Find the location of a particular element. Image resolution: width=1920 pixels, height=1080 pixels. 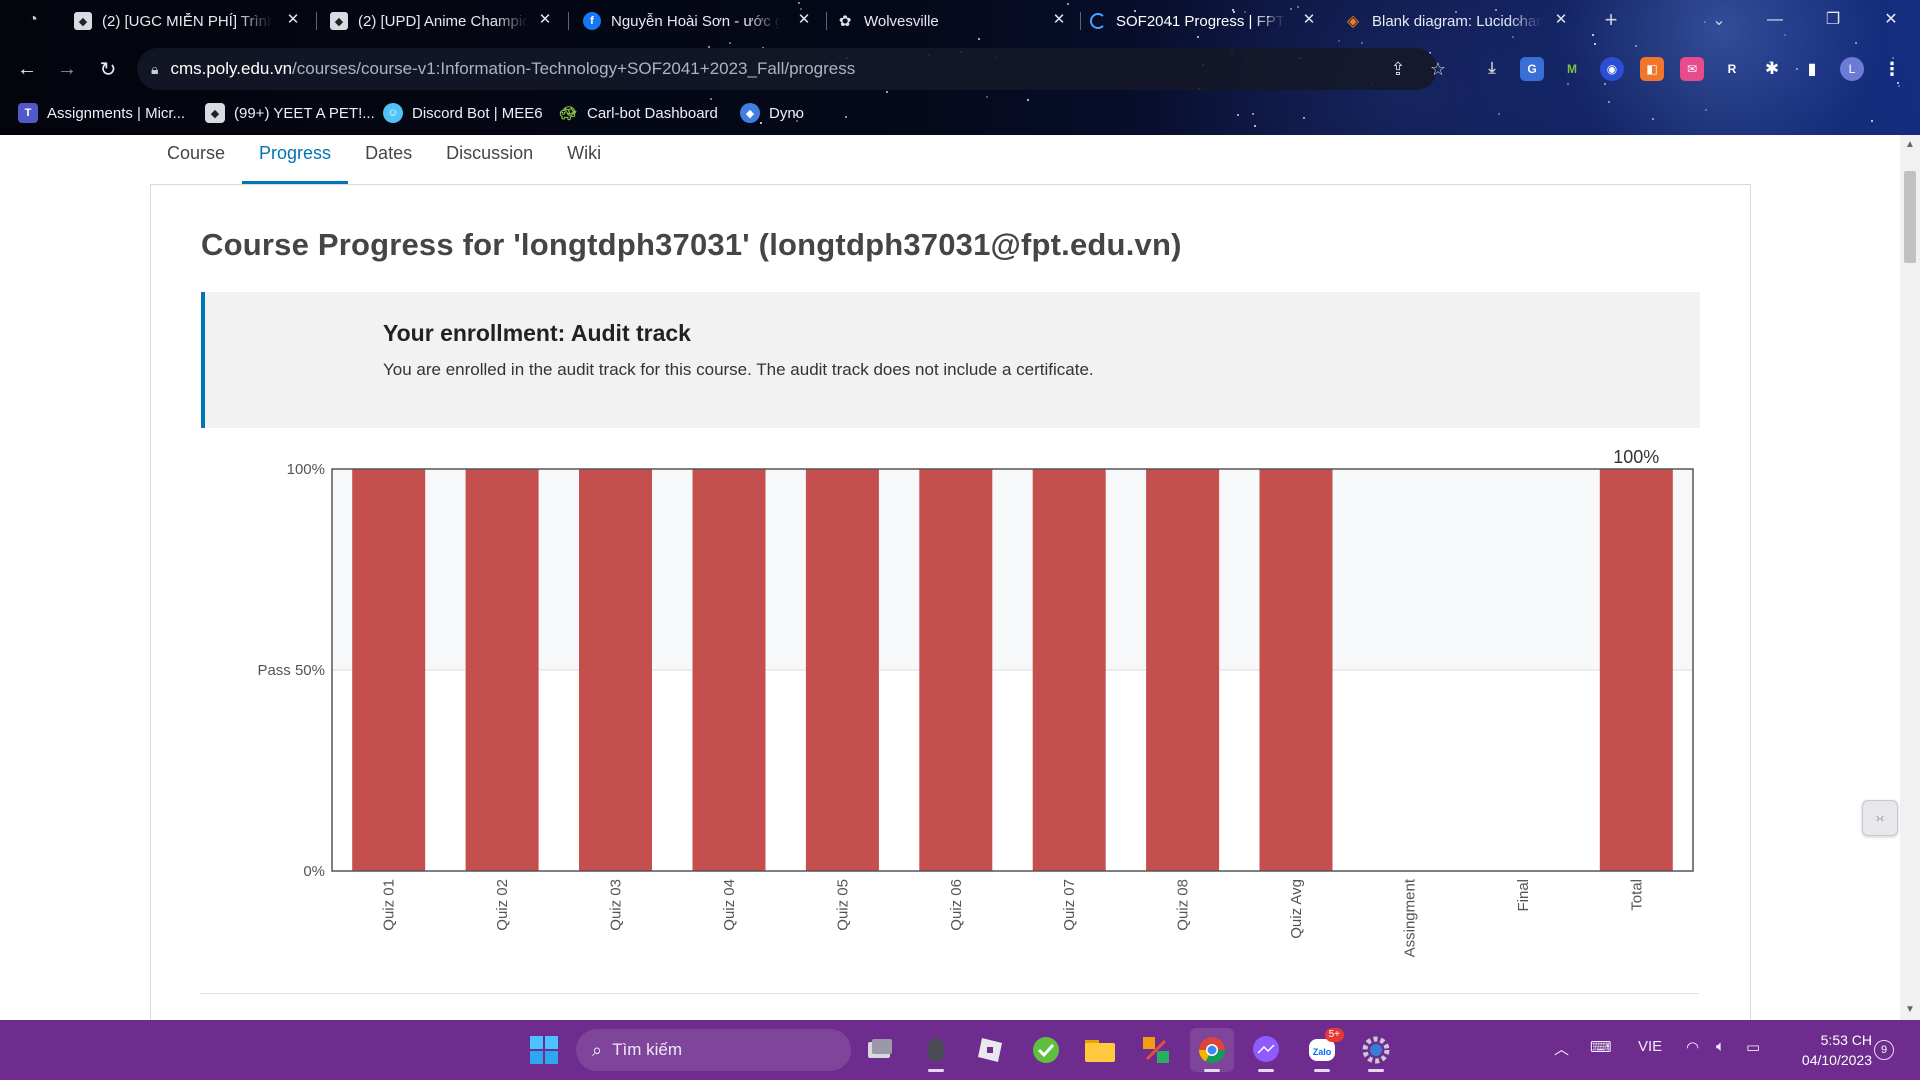

search-placeholder: Tìm kiếm is located at coordinates (647, 1049).